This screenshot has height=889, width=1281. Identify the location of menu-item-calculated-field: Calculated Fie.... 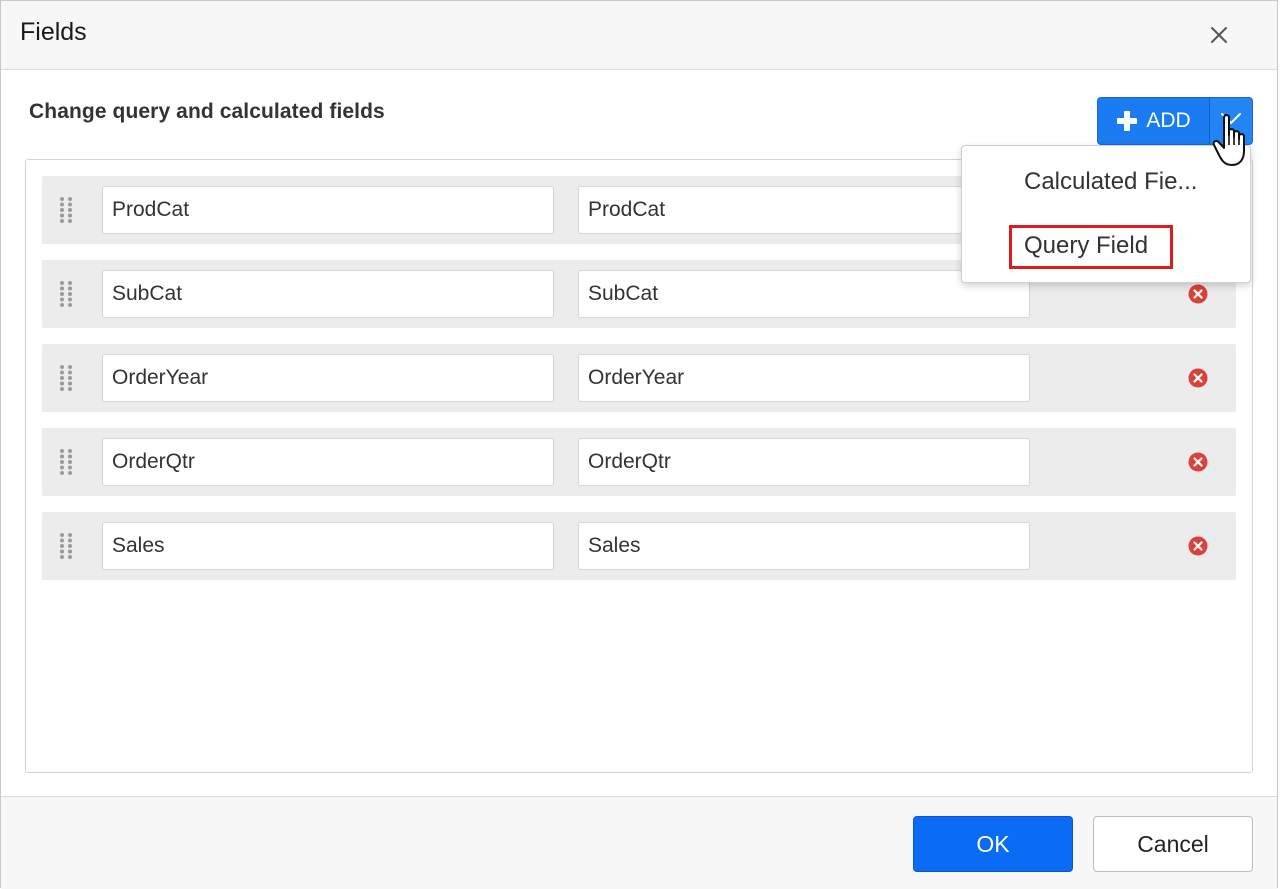
(1110, 182).